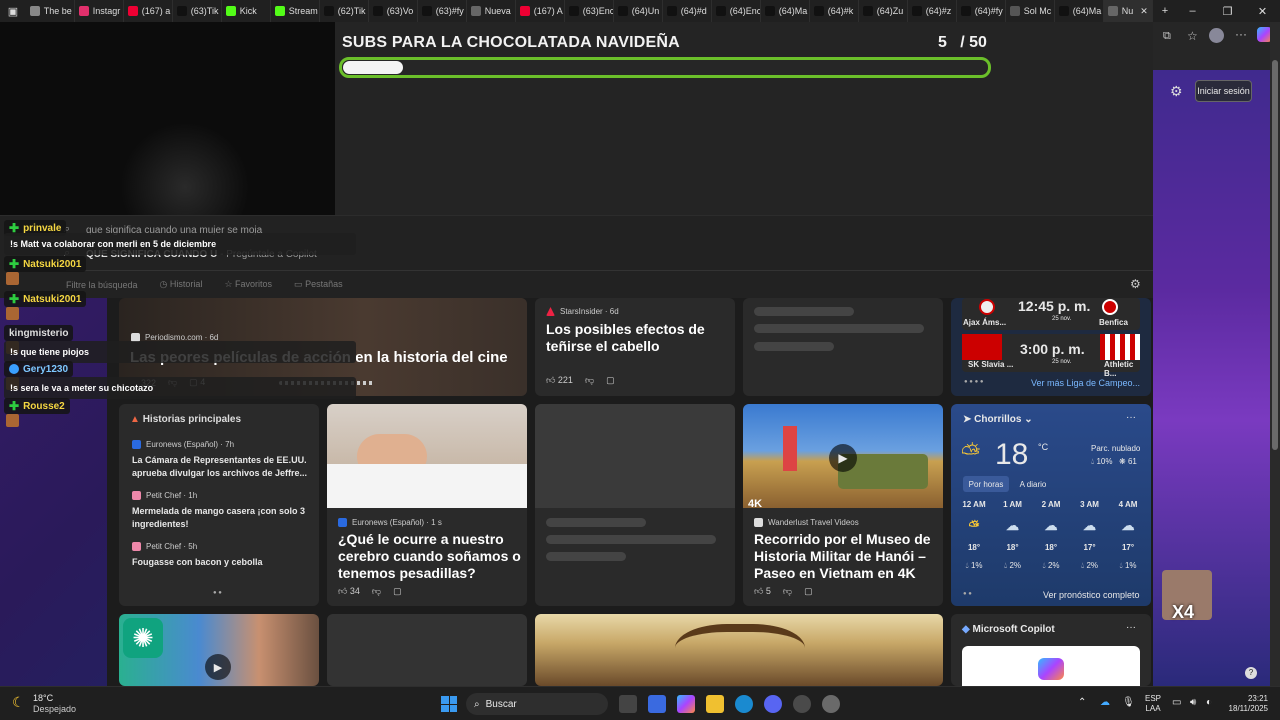 The image size is (1280, 720). What do you see at coordinates (148, 11) in the screenshot?
I see `browser-tab: (167) a` at bounding box center [148, 11].